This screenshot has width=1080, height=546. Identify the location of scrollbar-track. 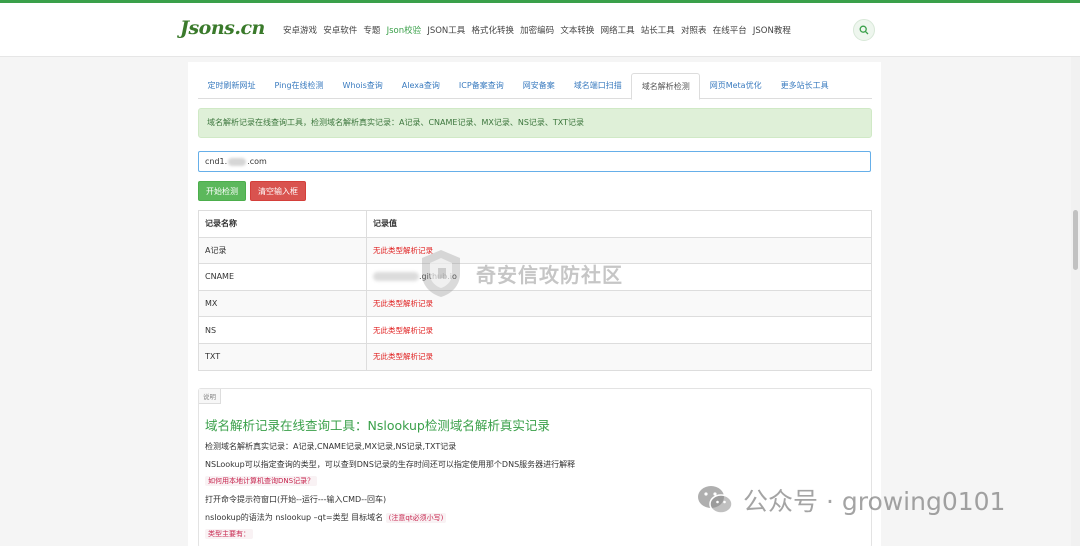
(1075, 301).